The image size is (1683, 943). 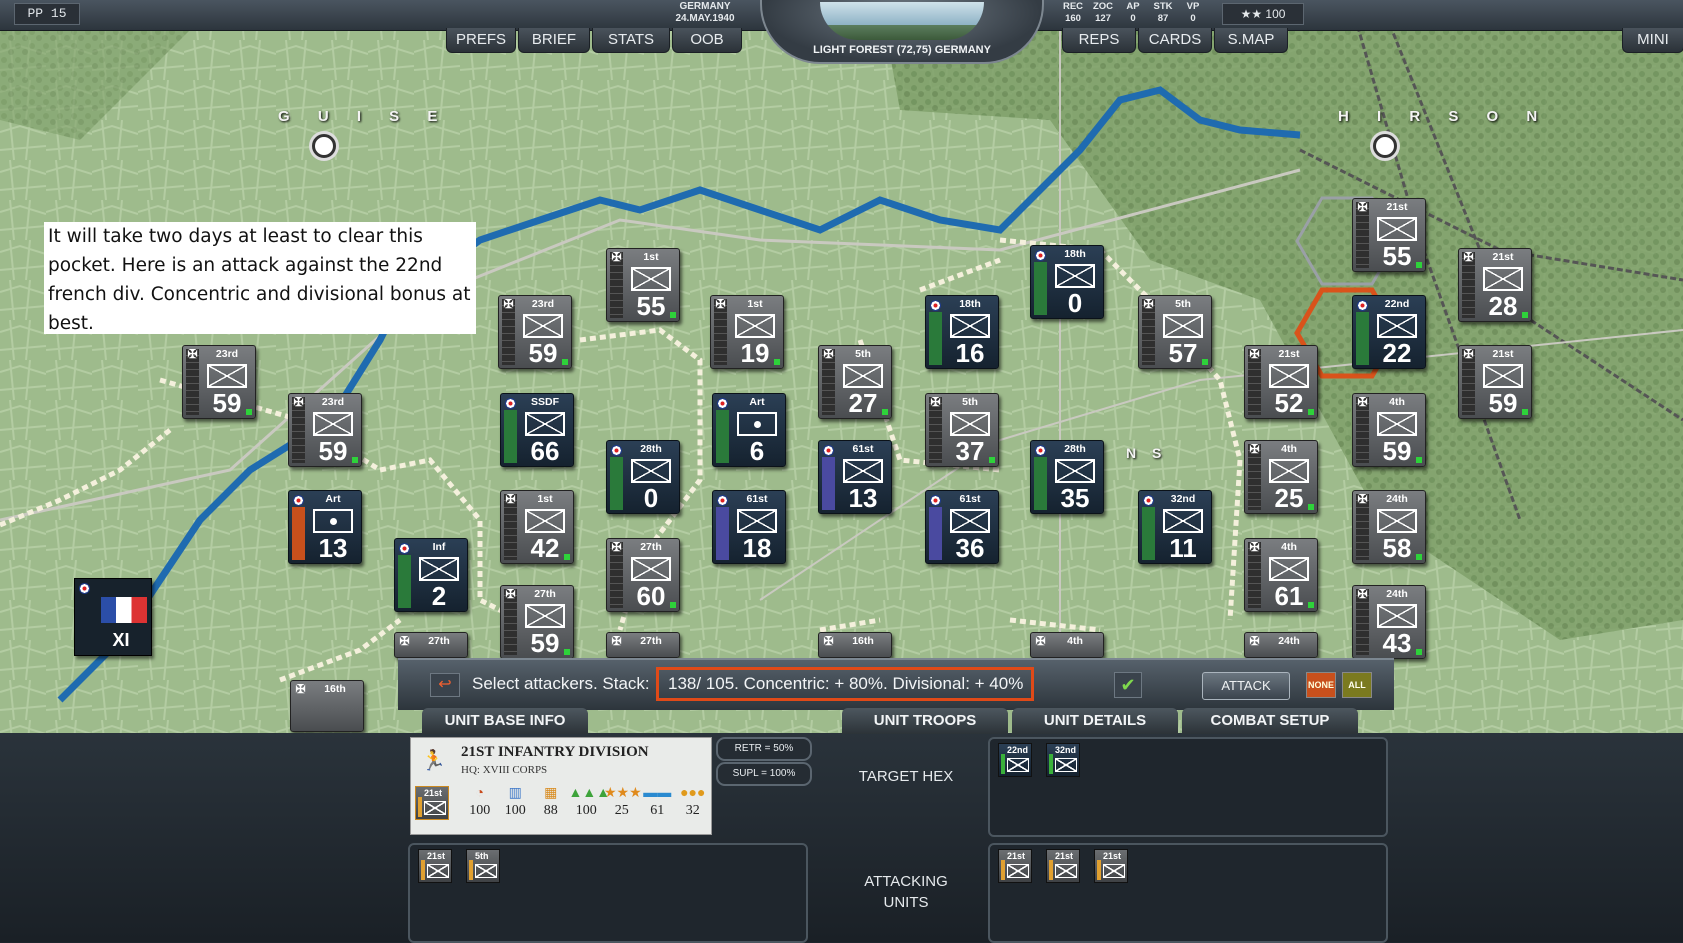 I want to click on unit-counter: ✠ 5th 27, so click(x=855, y=382).